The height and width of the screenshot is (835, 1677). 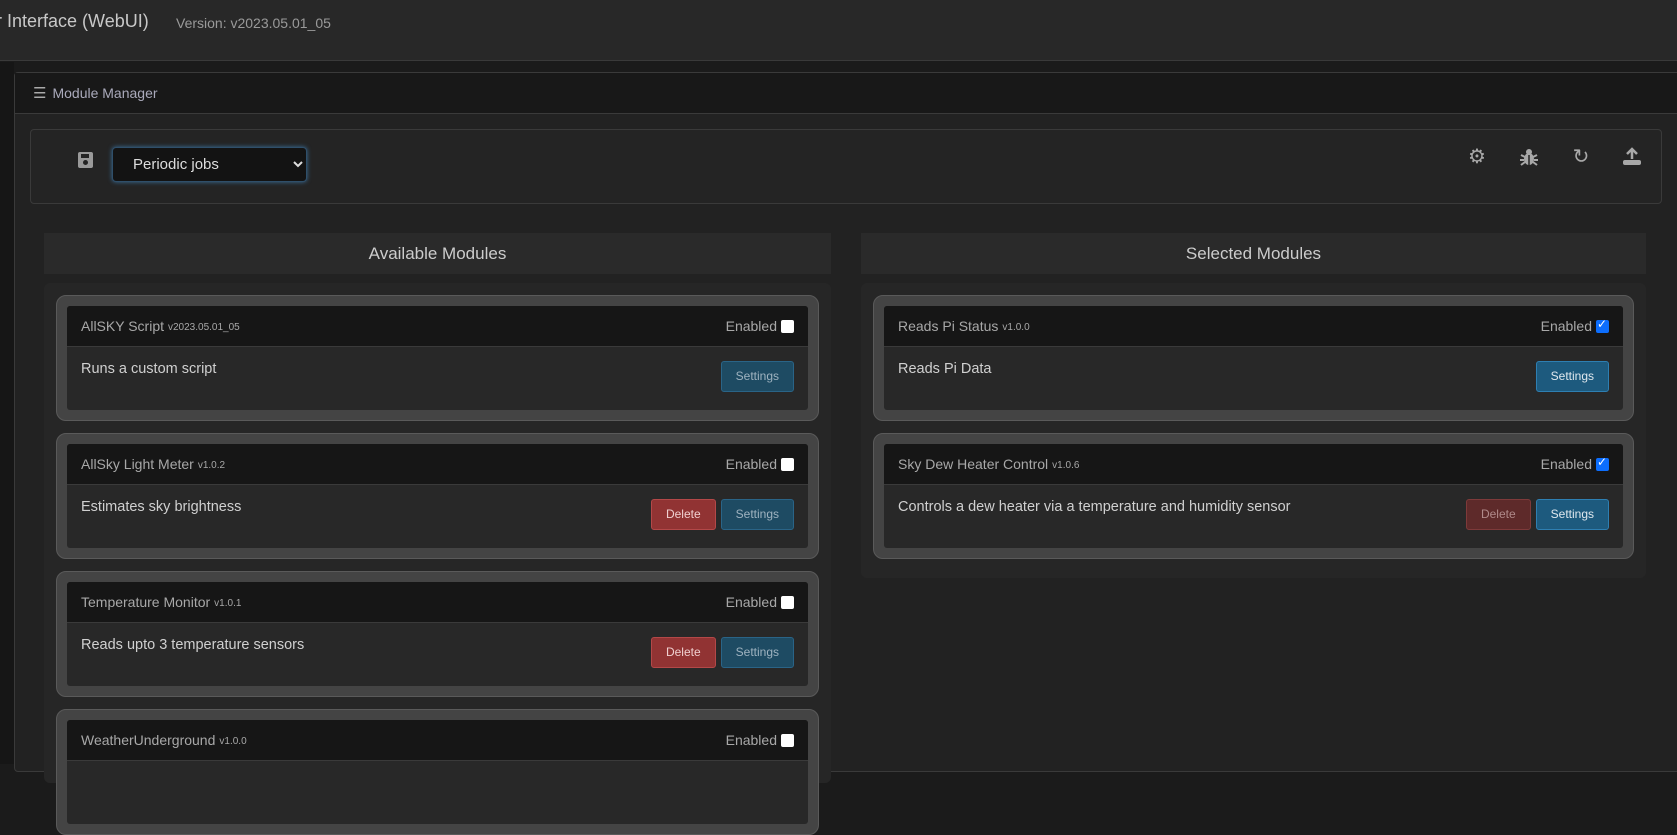 What do you see at coordinates (1253, 253) in the screenshot?
I see `selected-modules-heading: Selected Modules` at bounding box center [1253, 253].